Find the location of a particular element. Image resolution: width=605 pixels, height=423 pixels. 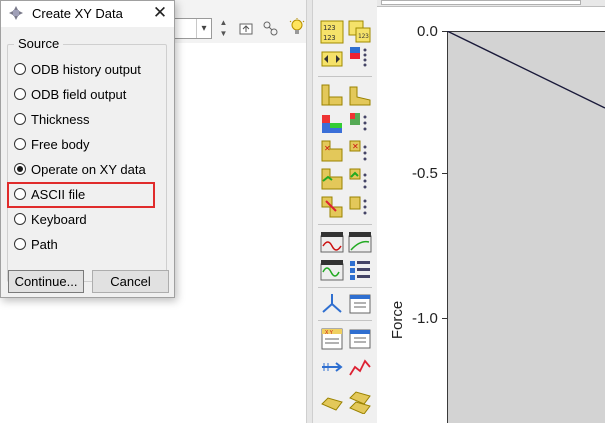

path-plot-icon is located at coordinates (332, 123).